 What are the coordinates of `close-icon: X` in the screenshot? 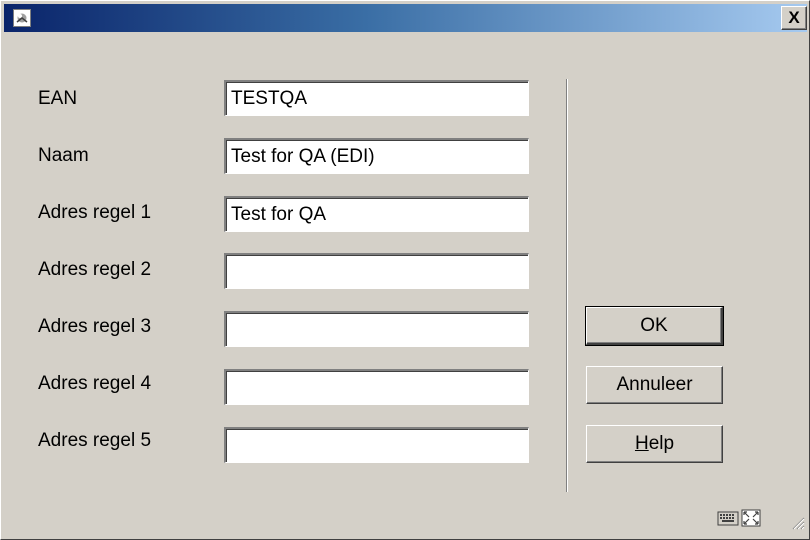 It's located at (794, 17).